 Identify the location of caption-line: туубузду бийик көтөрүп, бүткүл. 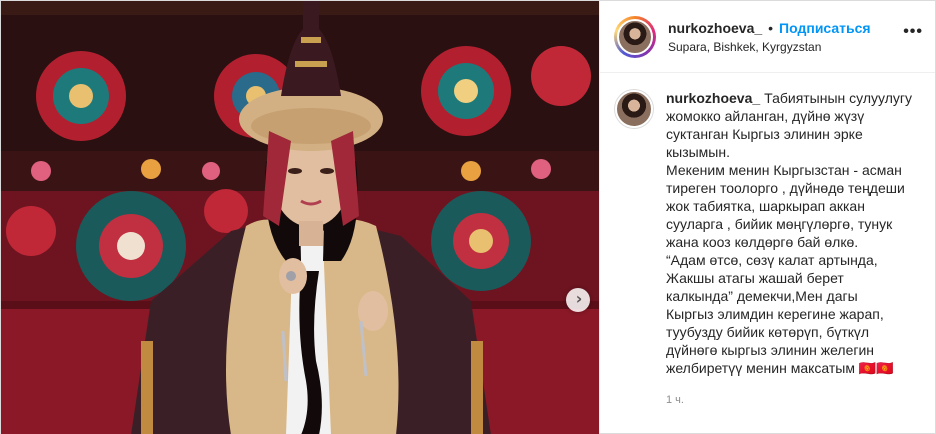
(768, 332).